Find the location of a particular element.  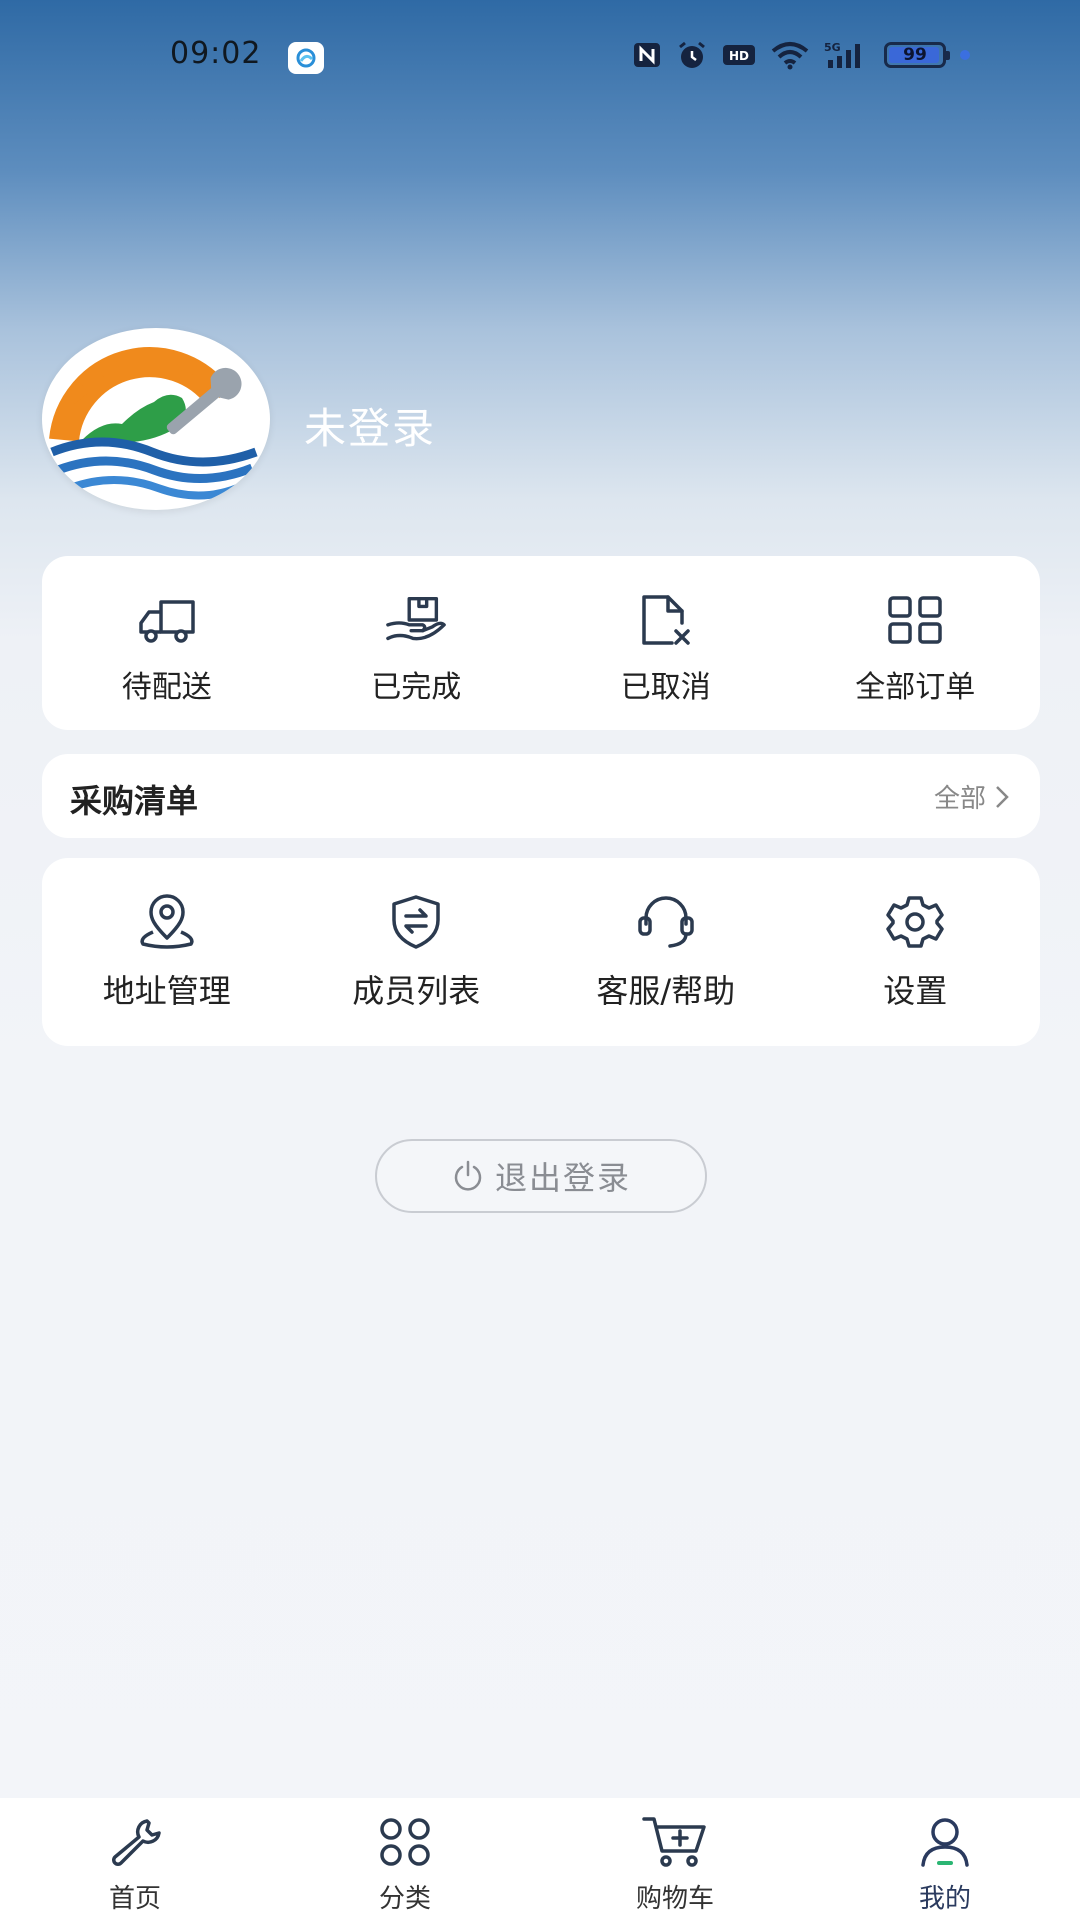

login-status: 未登录 is located at coordinates (370, 425).